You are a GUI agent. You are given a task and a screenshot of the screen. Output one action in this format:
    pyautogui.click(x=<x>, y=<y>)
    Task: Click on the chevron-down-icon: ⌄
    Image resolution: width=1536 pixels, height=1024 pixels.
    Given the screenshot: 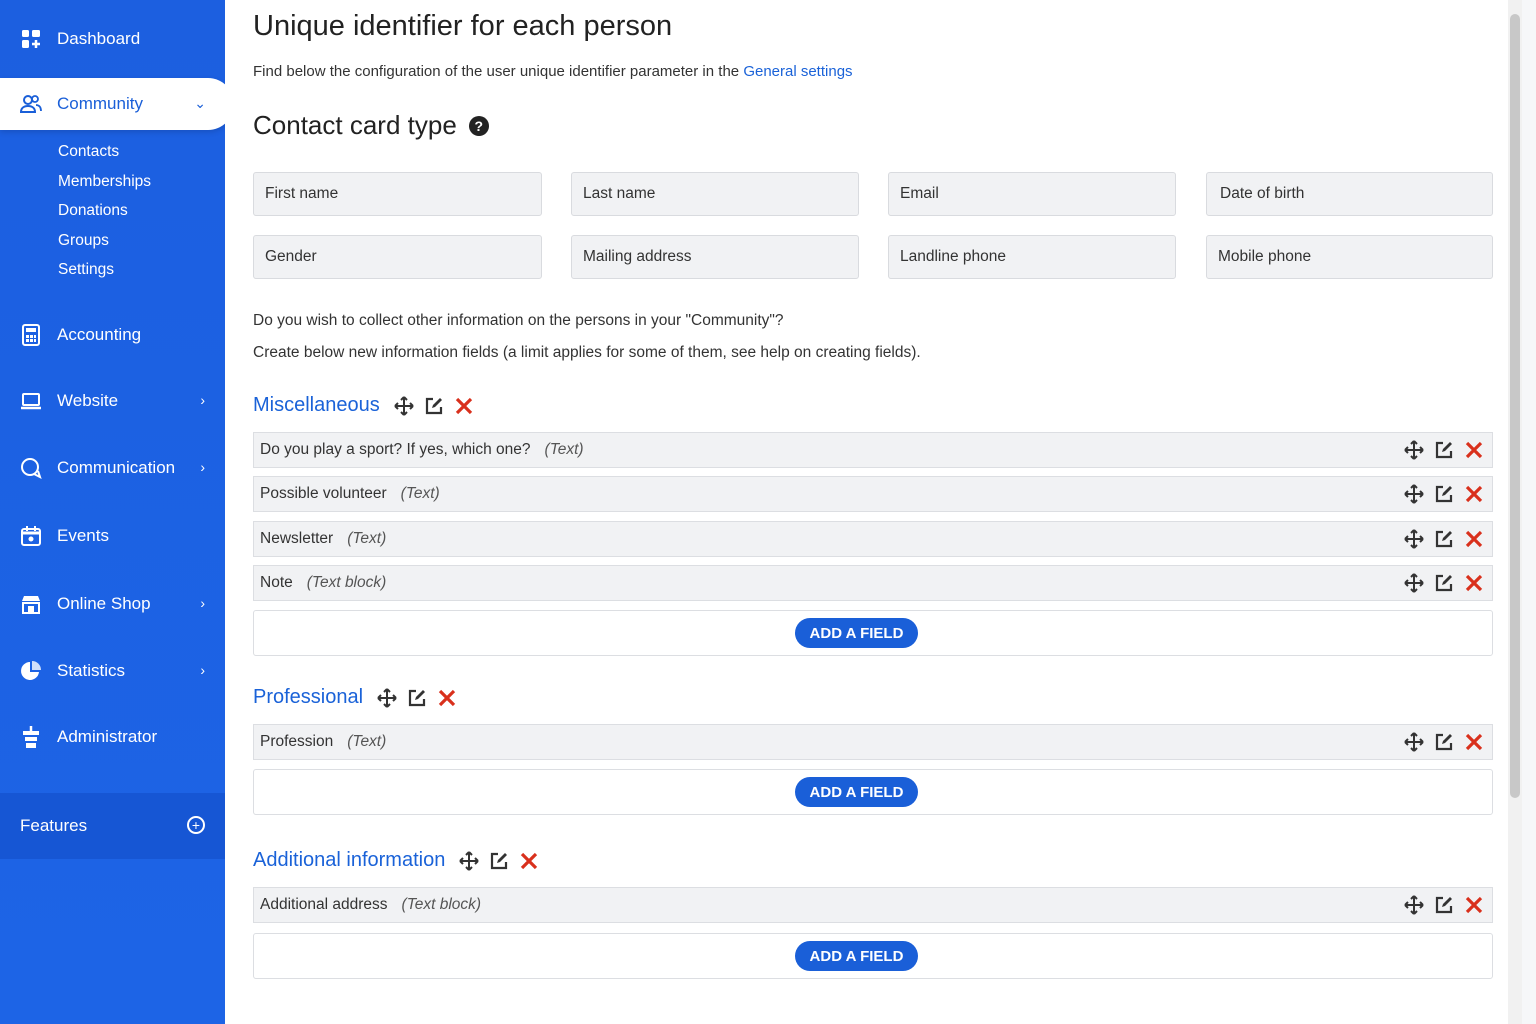 What is the action you would take?
    pyautogui.click(x=200, y=103)
    